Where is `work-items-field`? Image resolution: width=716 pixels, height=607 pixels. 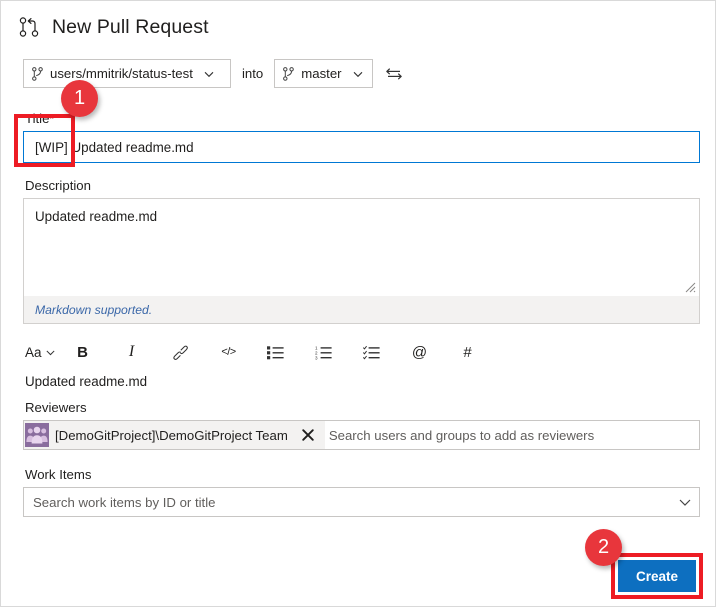
work-items-field is located at coordinates (361, 502).